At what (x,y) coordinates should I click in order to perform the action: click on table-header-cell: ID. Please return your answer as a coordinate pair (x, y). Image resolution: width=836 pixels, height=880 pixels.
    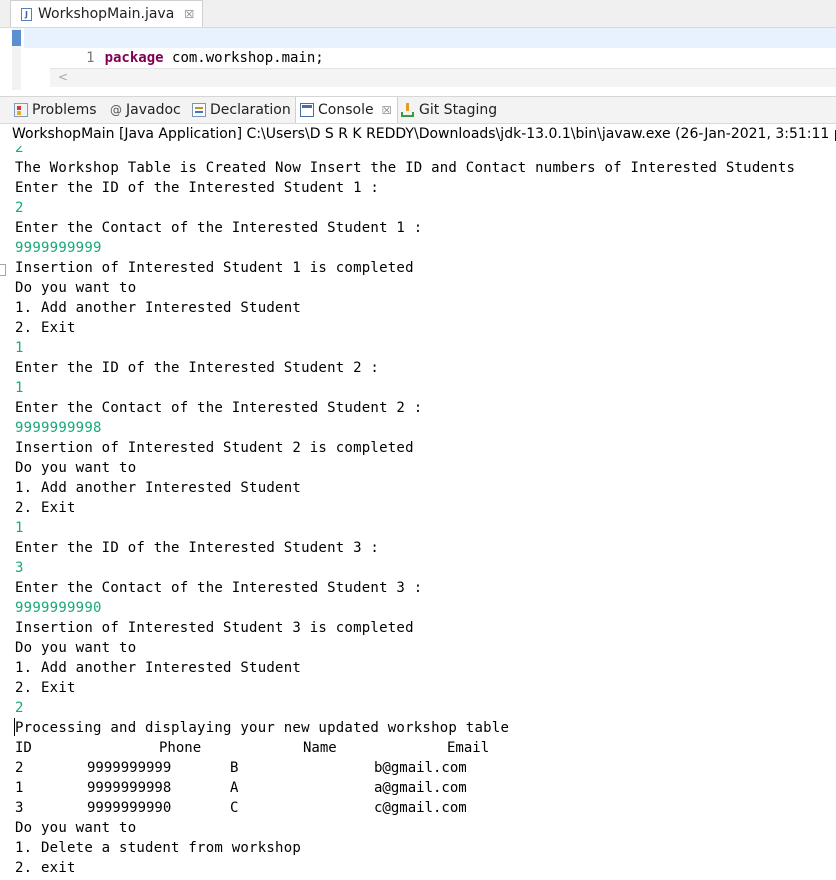
    Looking at the image, I should click on (23, 748).